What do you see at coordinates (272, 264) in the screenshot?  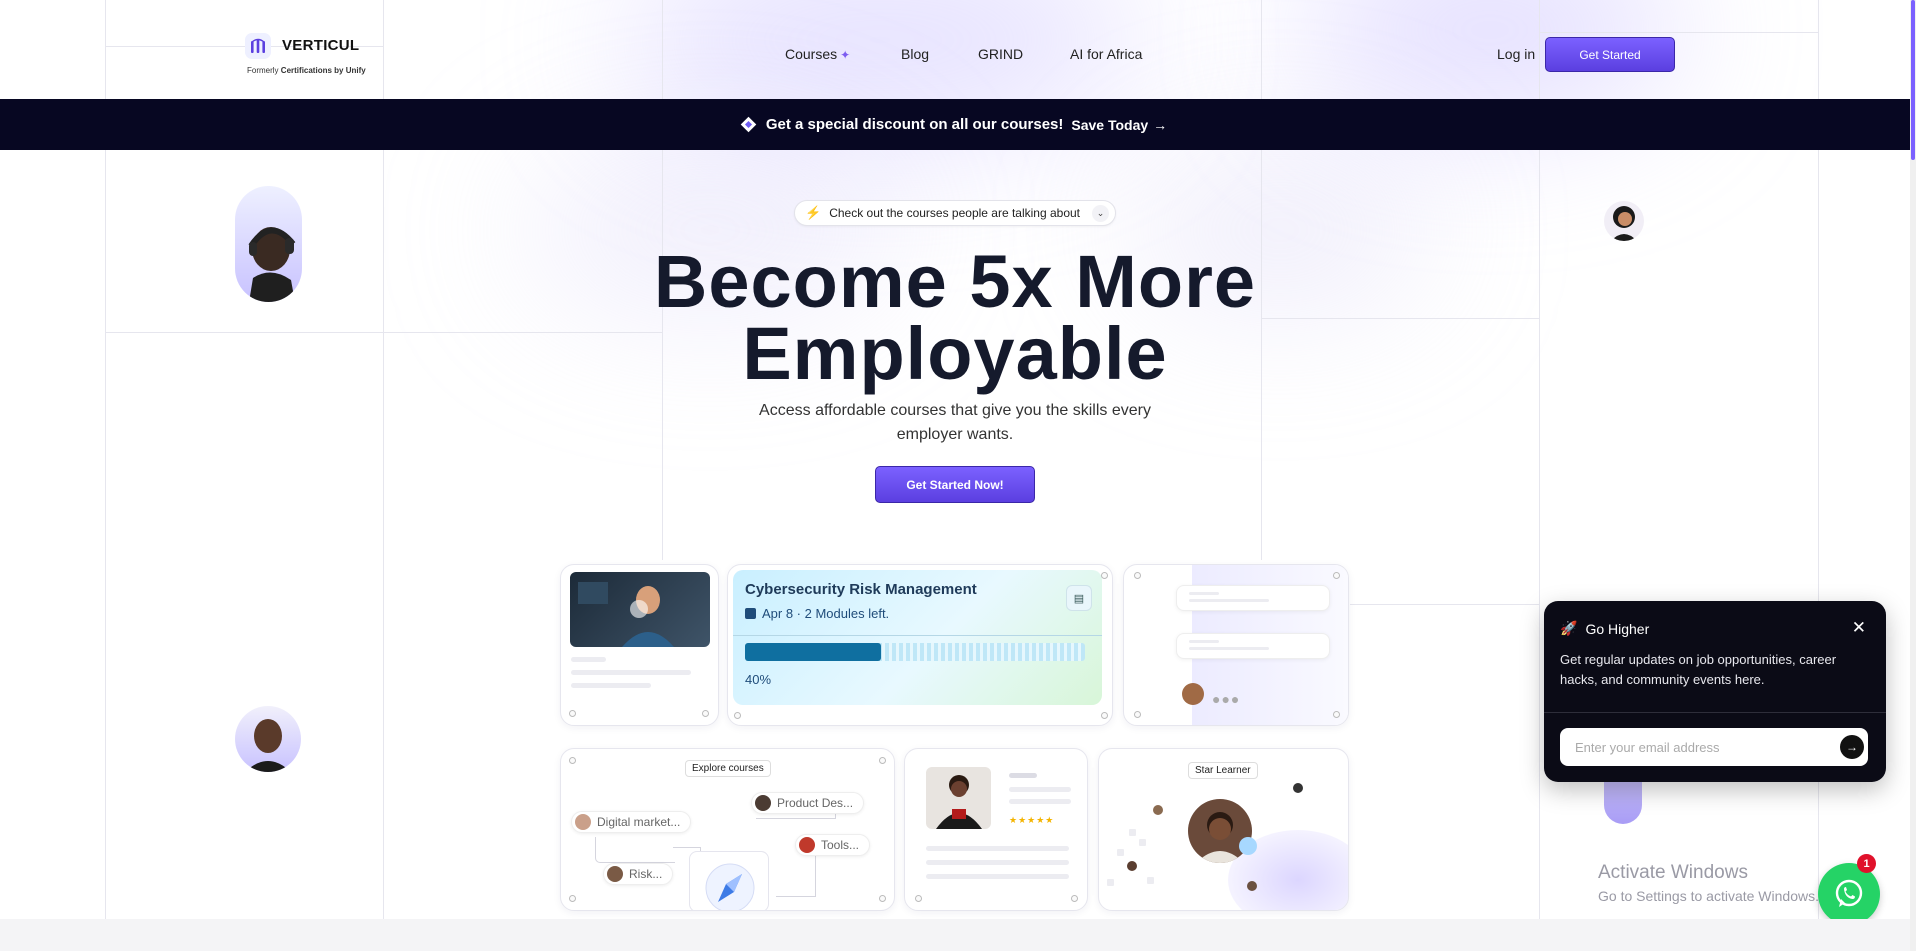 I see `person-headphones-icon` at bounding box center [272, 264].